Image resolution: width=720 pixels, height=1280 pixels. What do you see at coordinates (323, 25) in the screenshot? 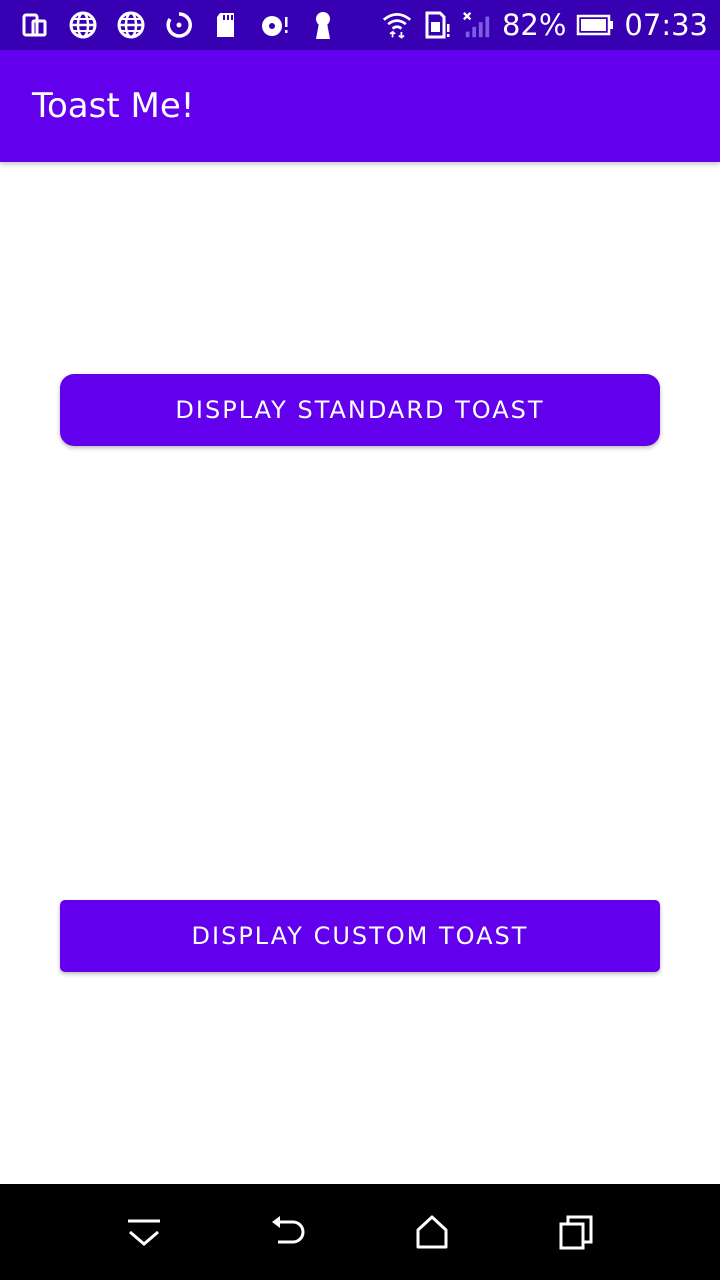
I see `keyhole-icon` at bounding box center [323, 25].